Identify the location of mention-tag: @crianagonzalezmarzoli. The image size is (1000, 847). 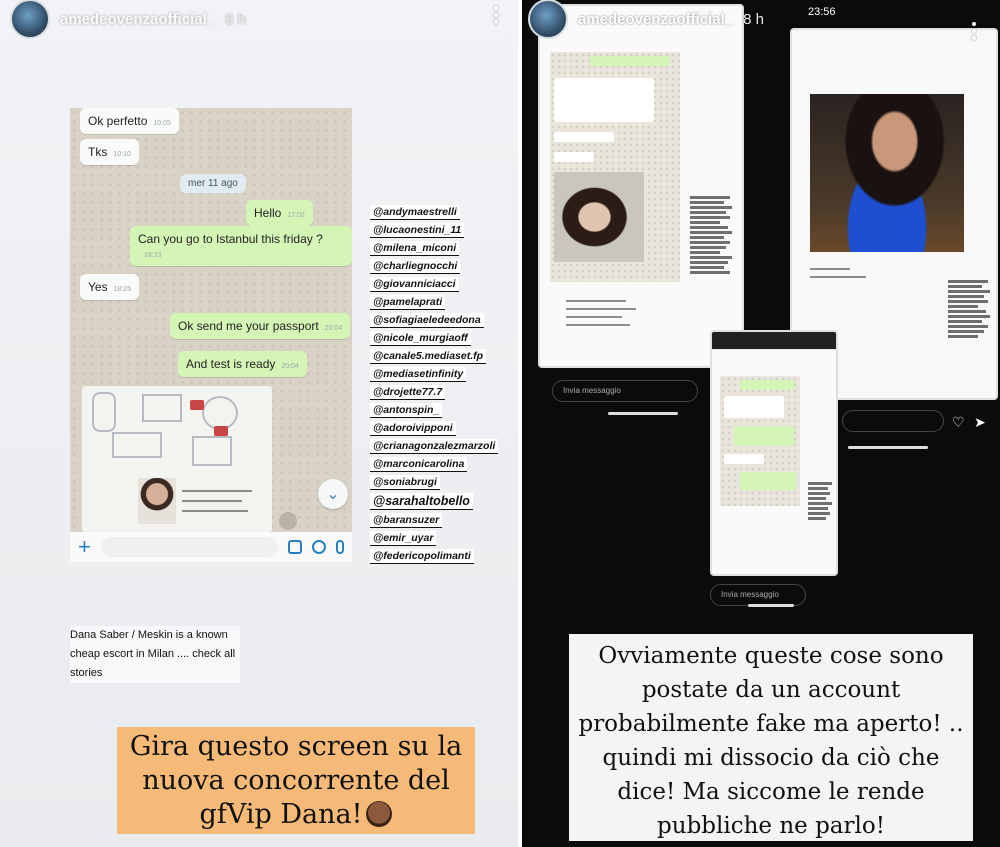
(434, 446).